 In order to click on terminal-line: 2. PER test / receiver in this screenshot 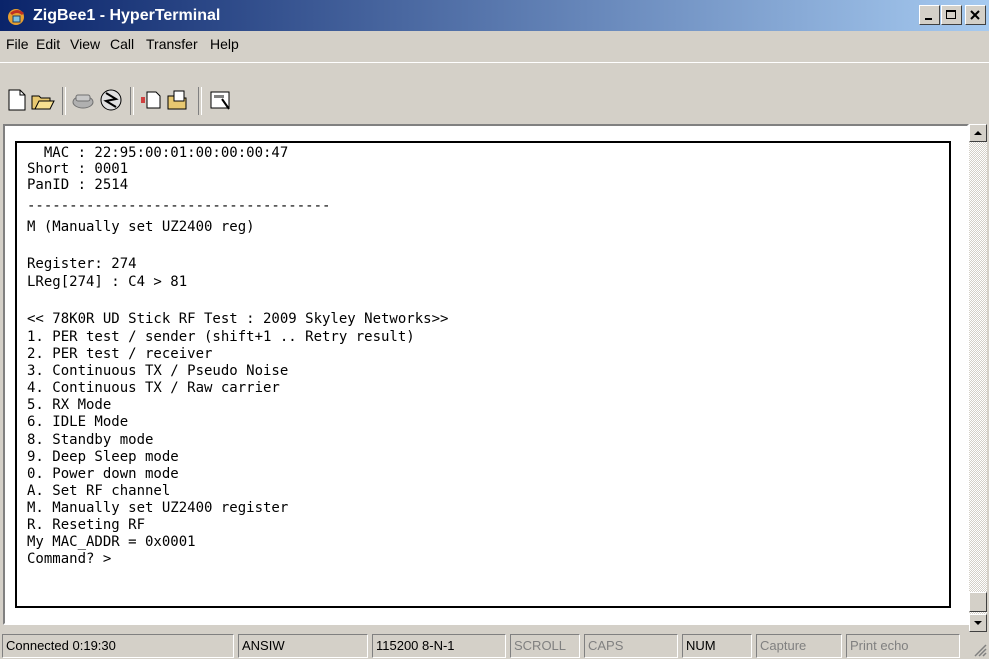, I will do `click(120, 354)`.